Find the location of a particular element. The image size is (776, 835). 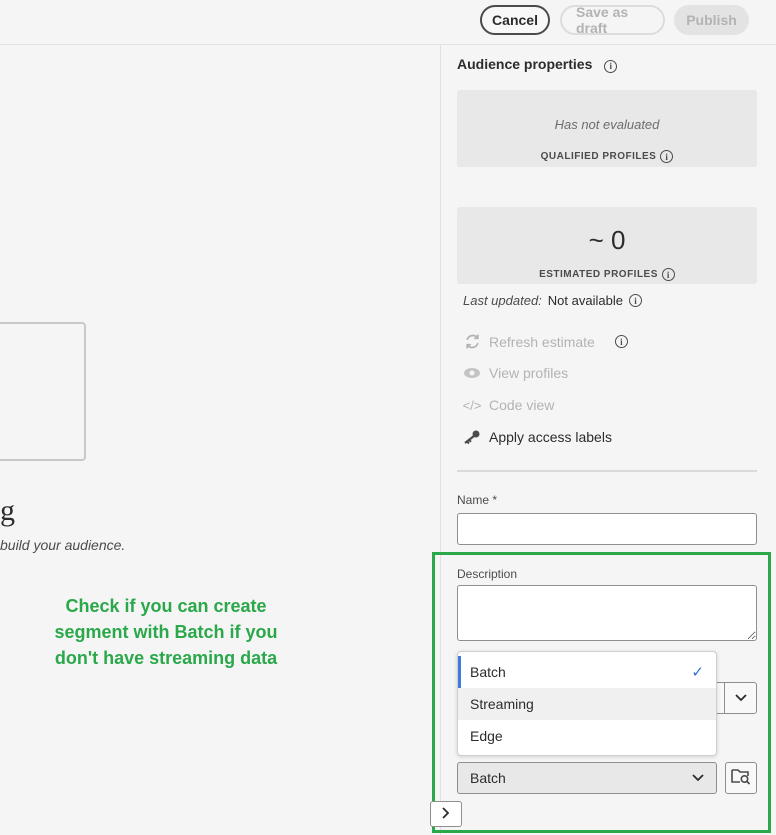

refresh-estimate-label: Refresh estimate is located at coordinates (542, 341).